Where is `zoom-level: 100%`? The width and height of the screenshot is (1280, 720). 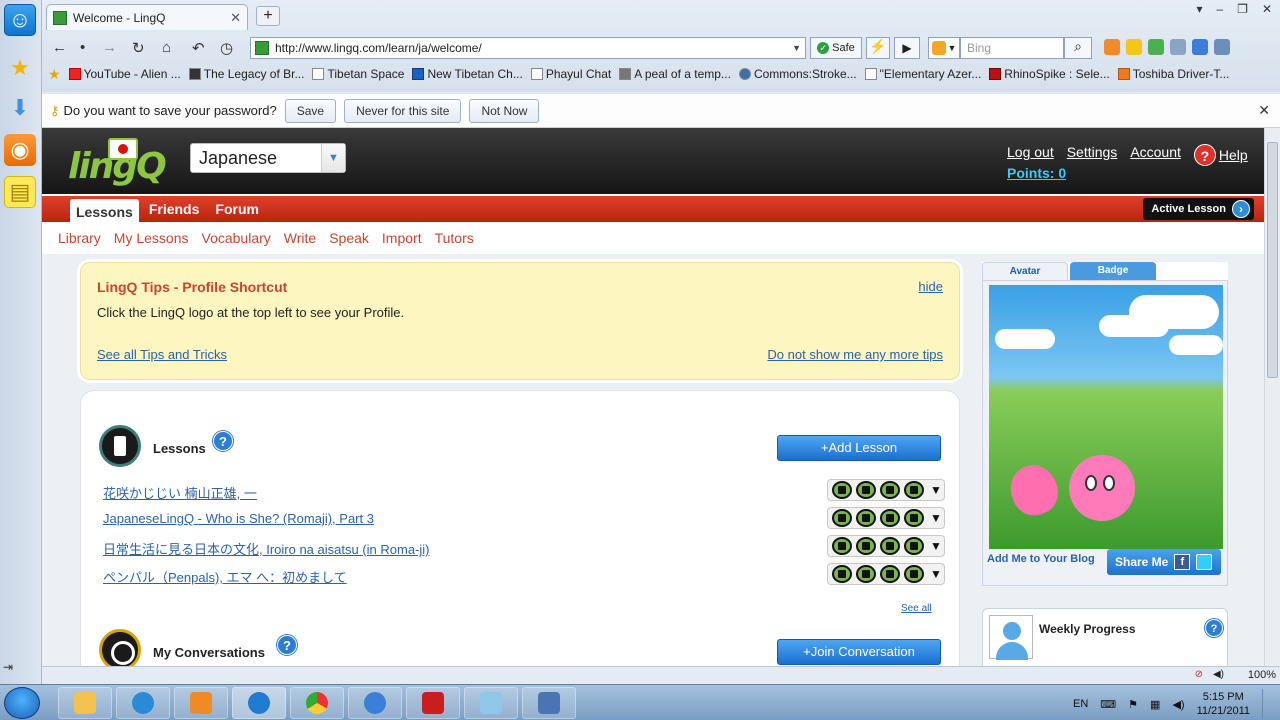
zoom-level: 100% is located at coordinates (1262, 675).